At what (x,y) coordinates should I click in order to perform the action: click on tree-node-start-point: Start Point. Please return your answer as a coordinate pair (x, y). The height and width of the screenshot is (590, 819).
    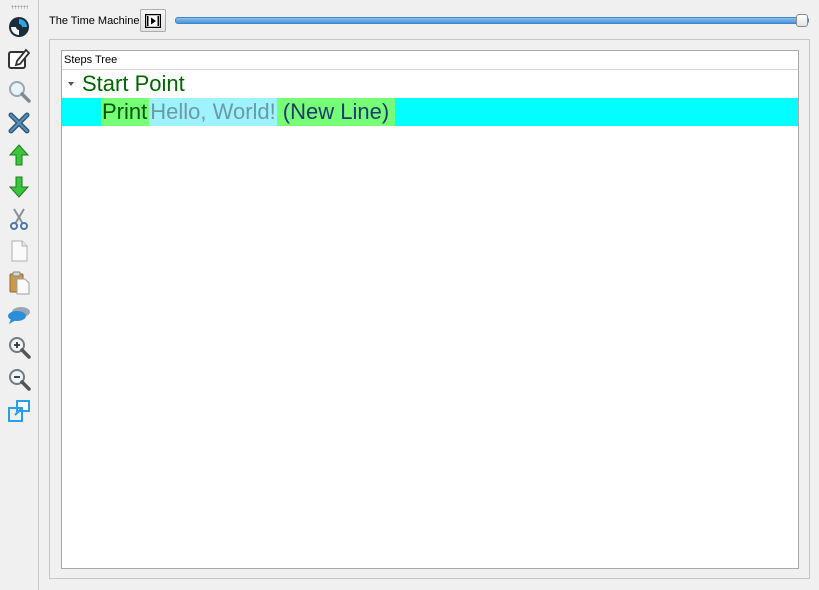
    Looking at the image, I should click on (430, 84).